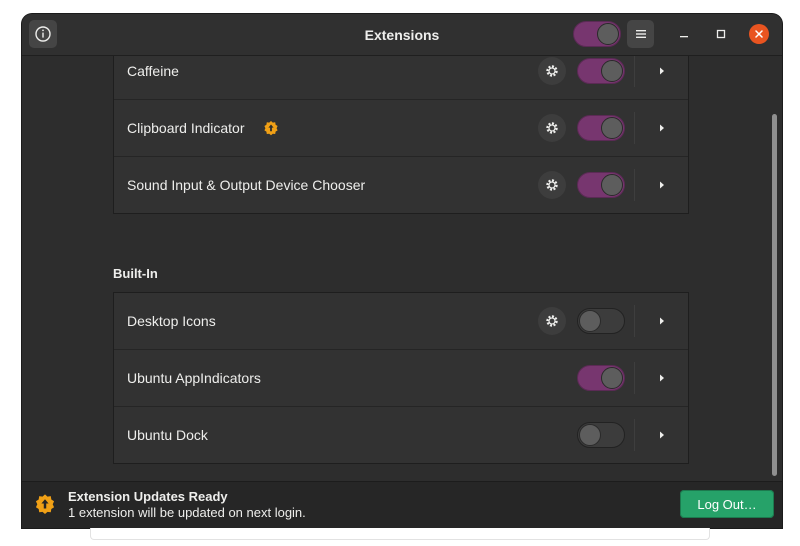 Image resolution: width=800 pixels, height=546 pixels. I want to click on extension-name: Clipboard Indicator, so click(186, 128).